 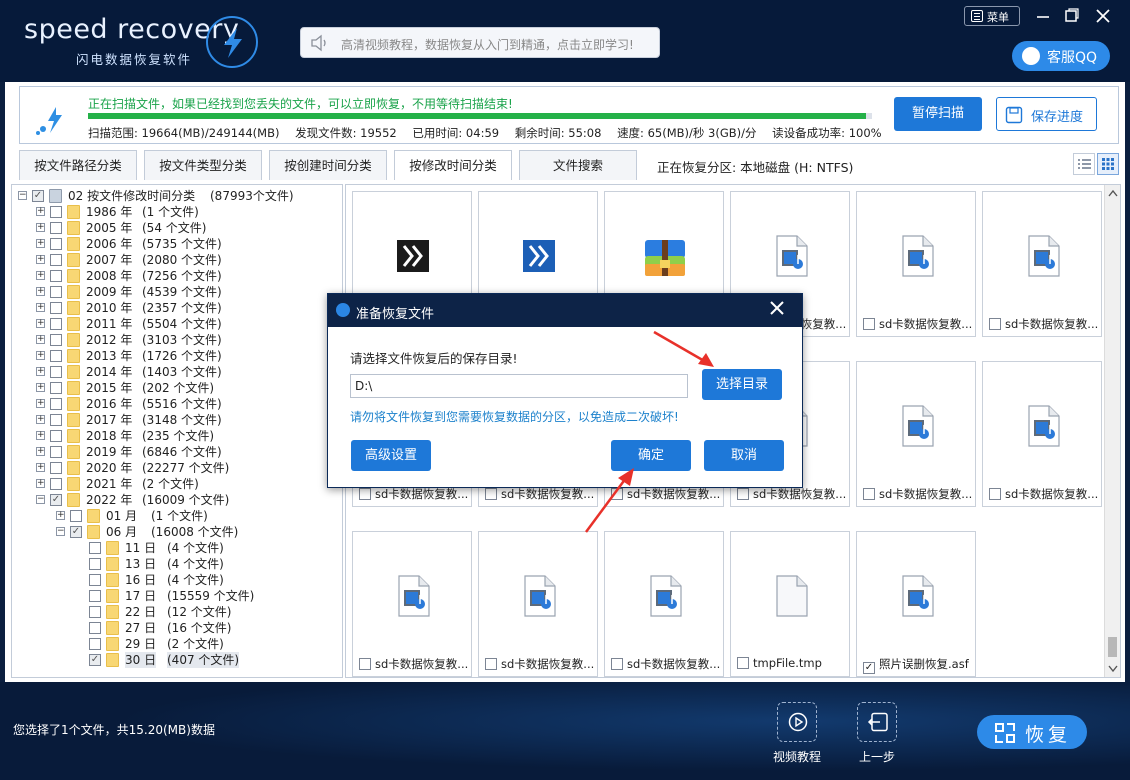 I want to click on tree-year-node: +1986 年 (1 个文件), so click(x=177, y=212).